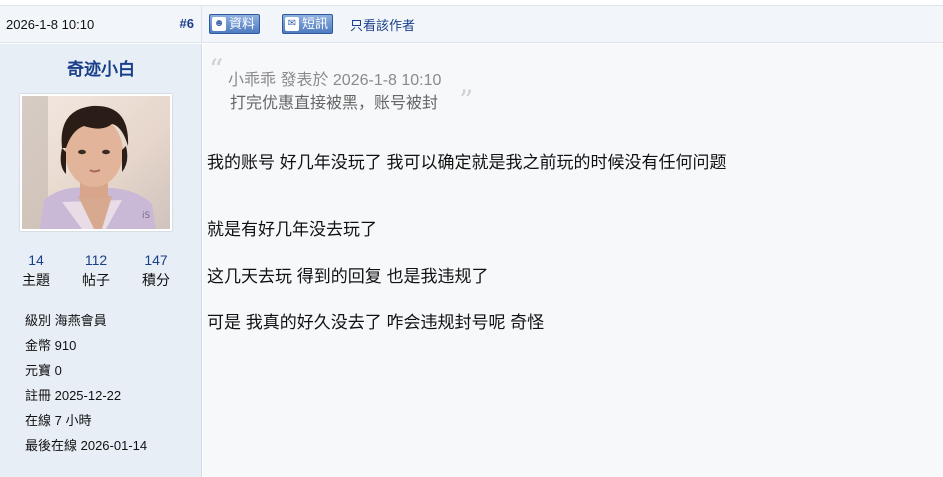 Image resolution: width=943 pixels, height=477 pixels. Describe the element at coordinates (66, 320) in the screenshot. I see `info-level: 級別 海燕會員` at that location.